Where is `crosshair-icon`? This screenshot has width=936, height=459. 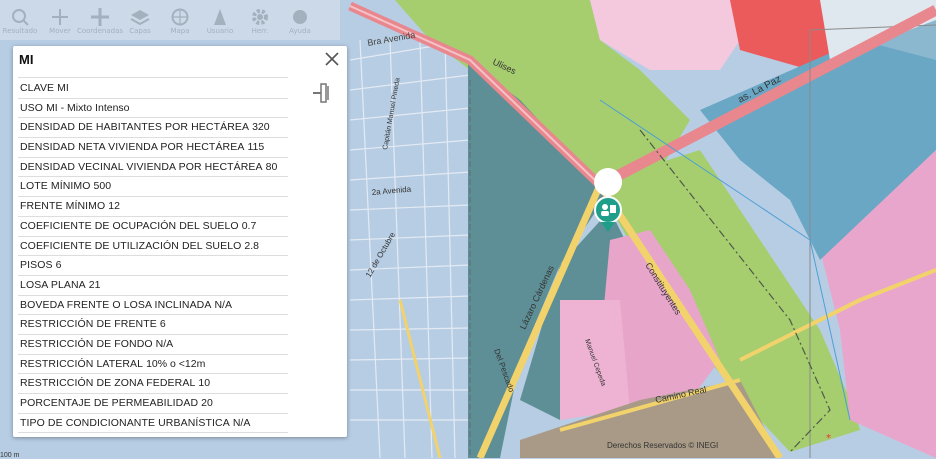
crosshair-icon is located at coordinates (100, 17).